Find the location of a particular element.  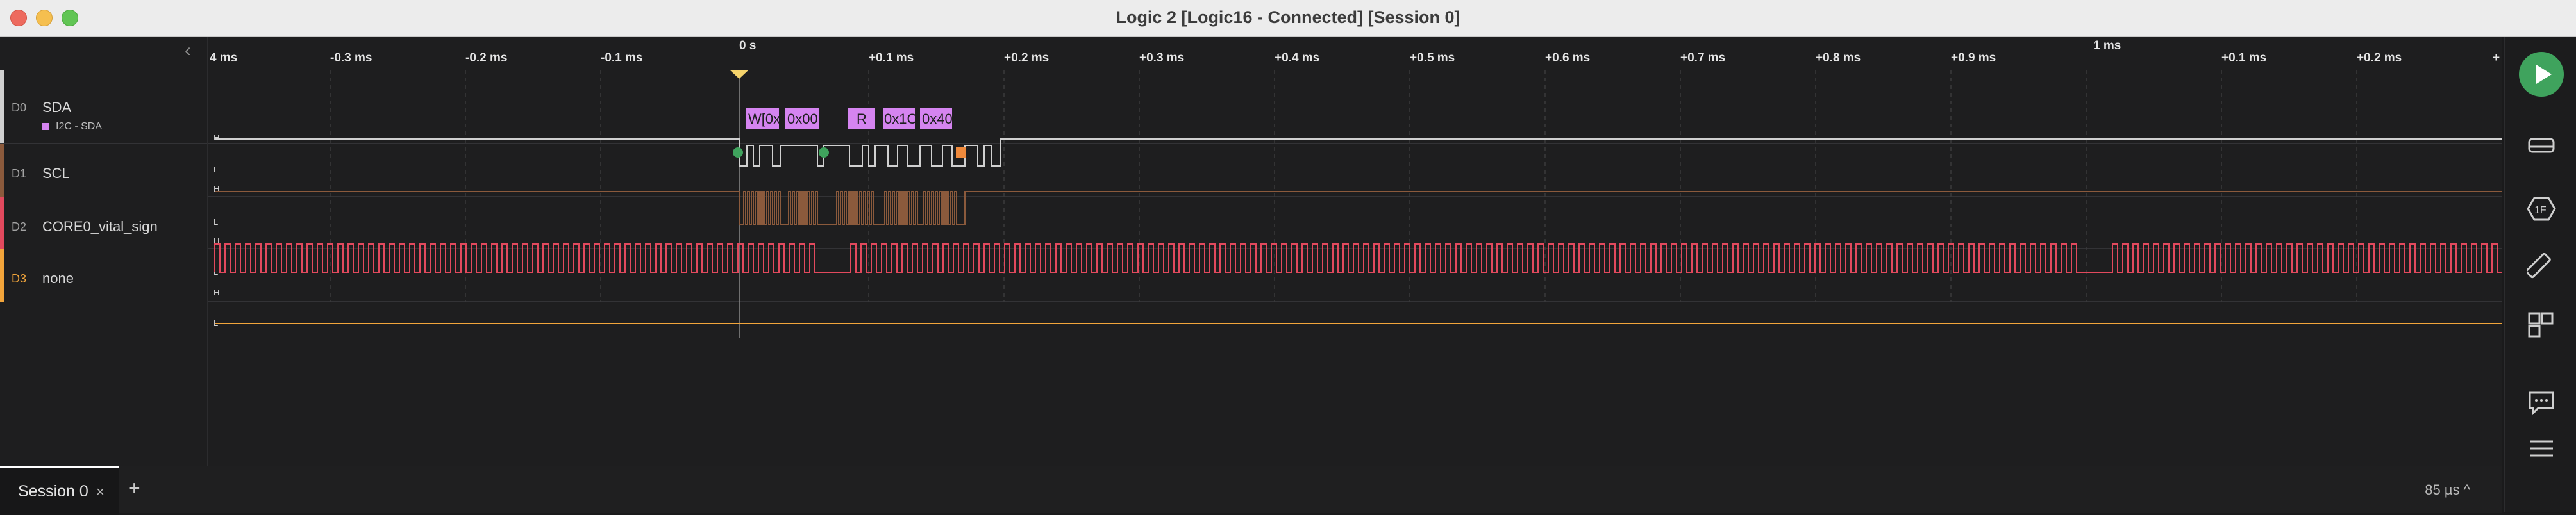

trigger-marker-icon is located at coordinates (739, 74).